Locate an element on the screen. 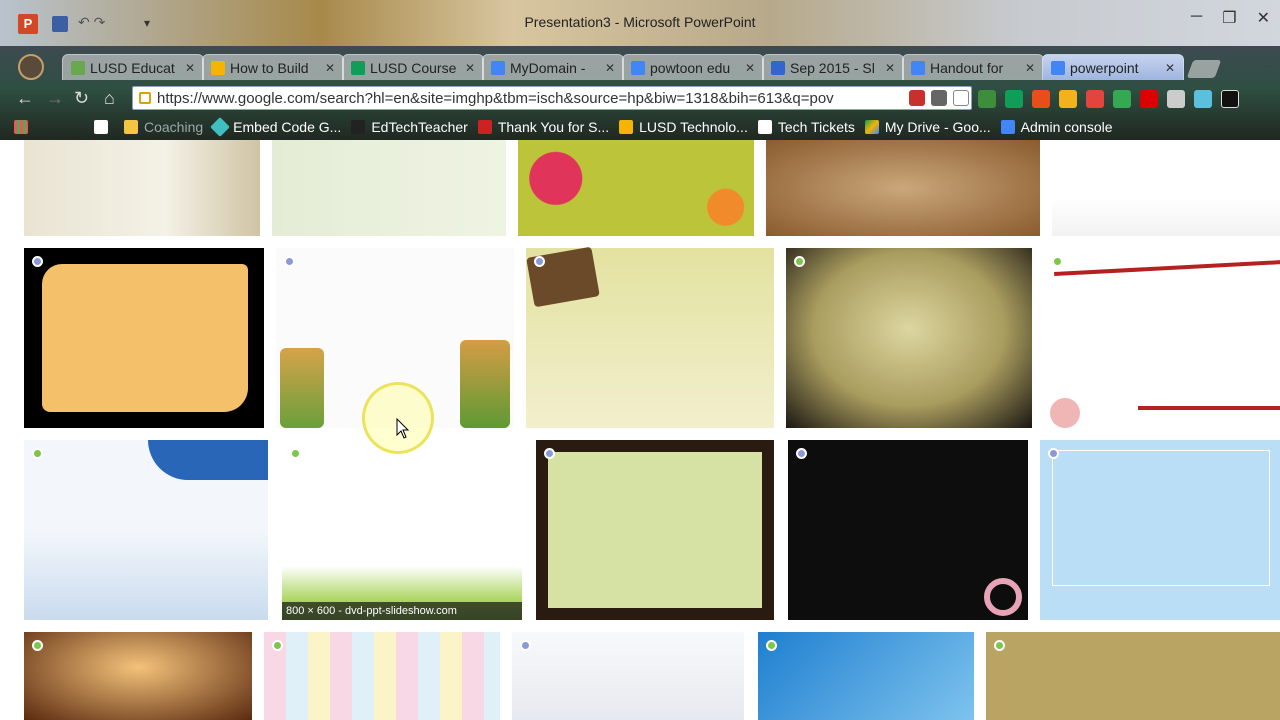  window-title: Presentation3 - Microsoft PowerPoint is located at coordinates (640, 22).